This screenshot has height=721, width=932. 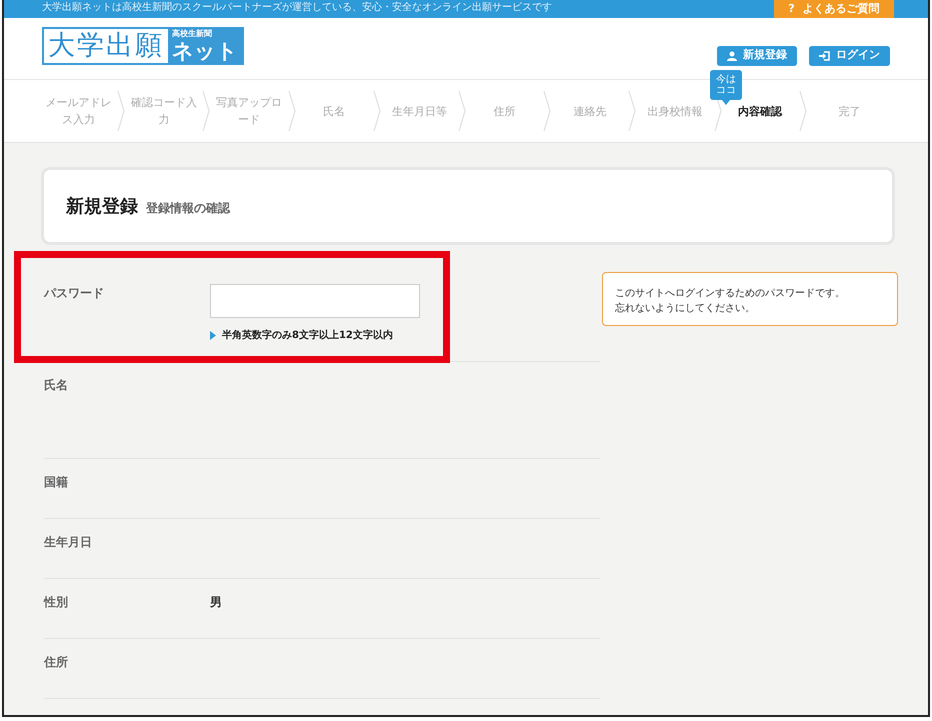 What do you see at coordinates (675, 112) in the screenshot?
I see `step-label: 出身校情報` at bounding box center [675, 112].